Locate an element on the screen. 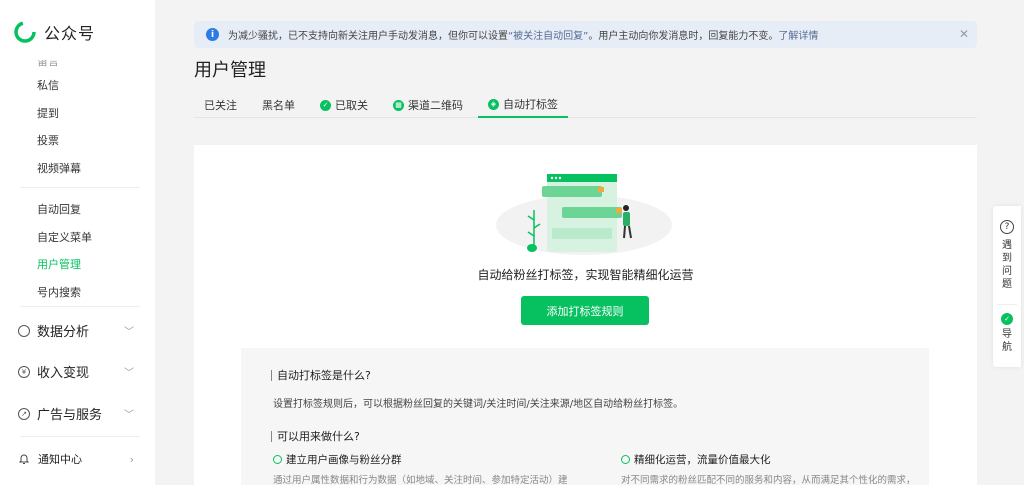 The image size is (1024, 485). tab-bar: 已关注 黑名单 ✓ 已取关 ▦ 渠道二维码 ◈ 自动打标签 is located at coordinates (585, 105).